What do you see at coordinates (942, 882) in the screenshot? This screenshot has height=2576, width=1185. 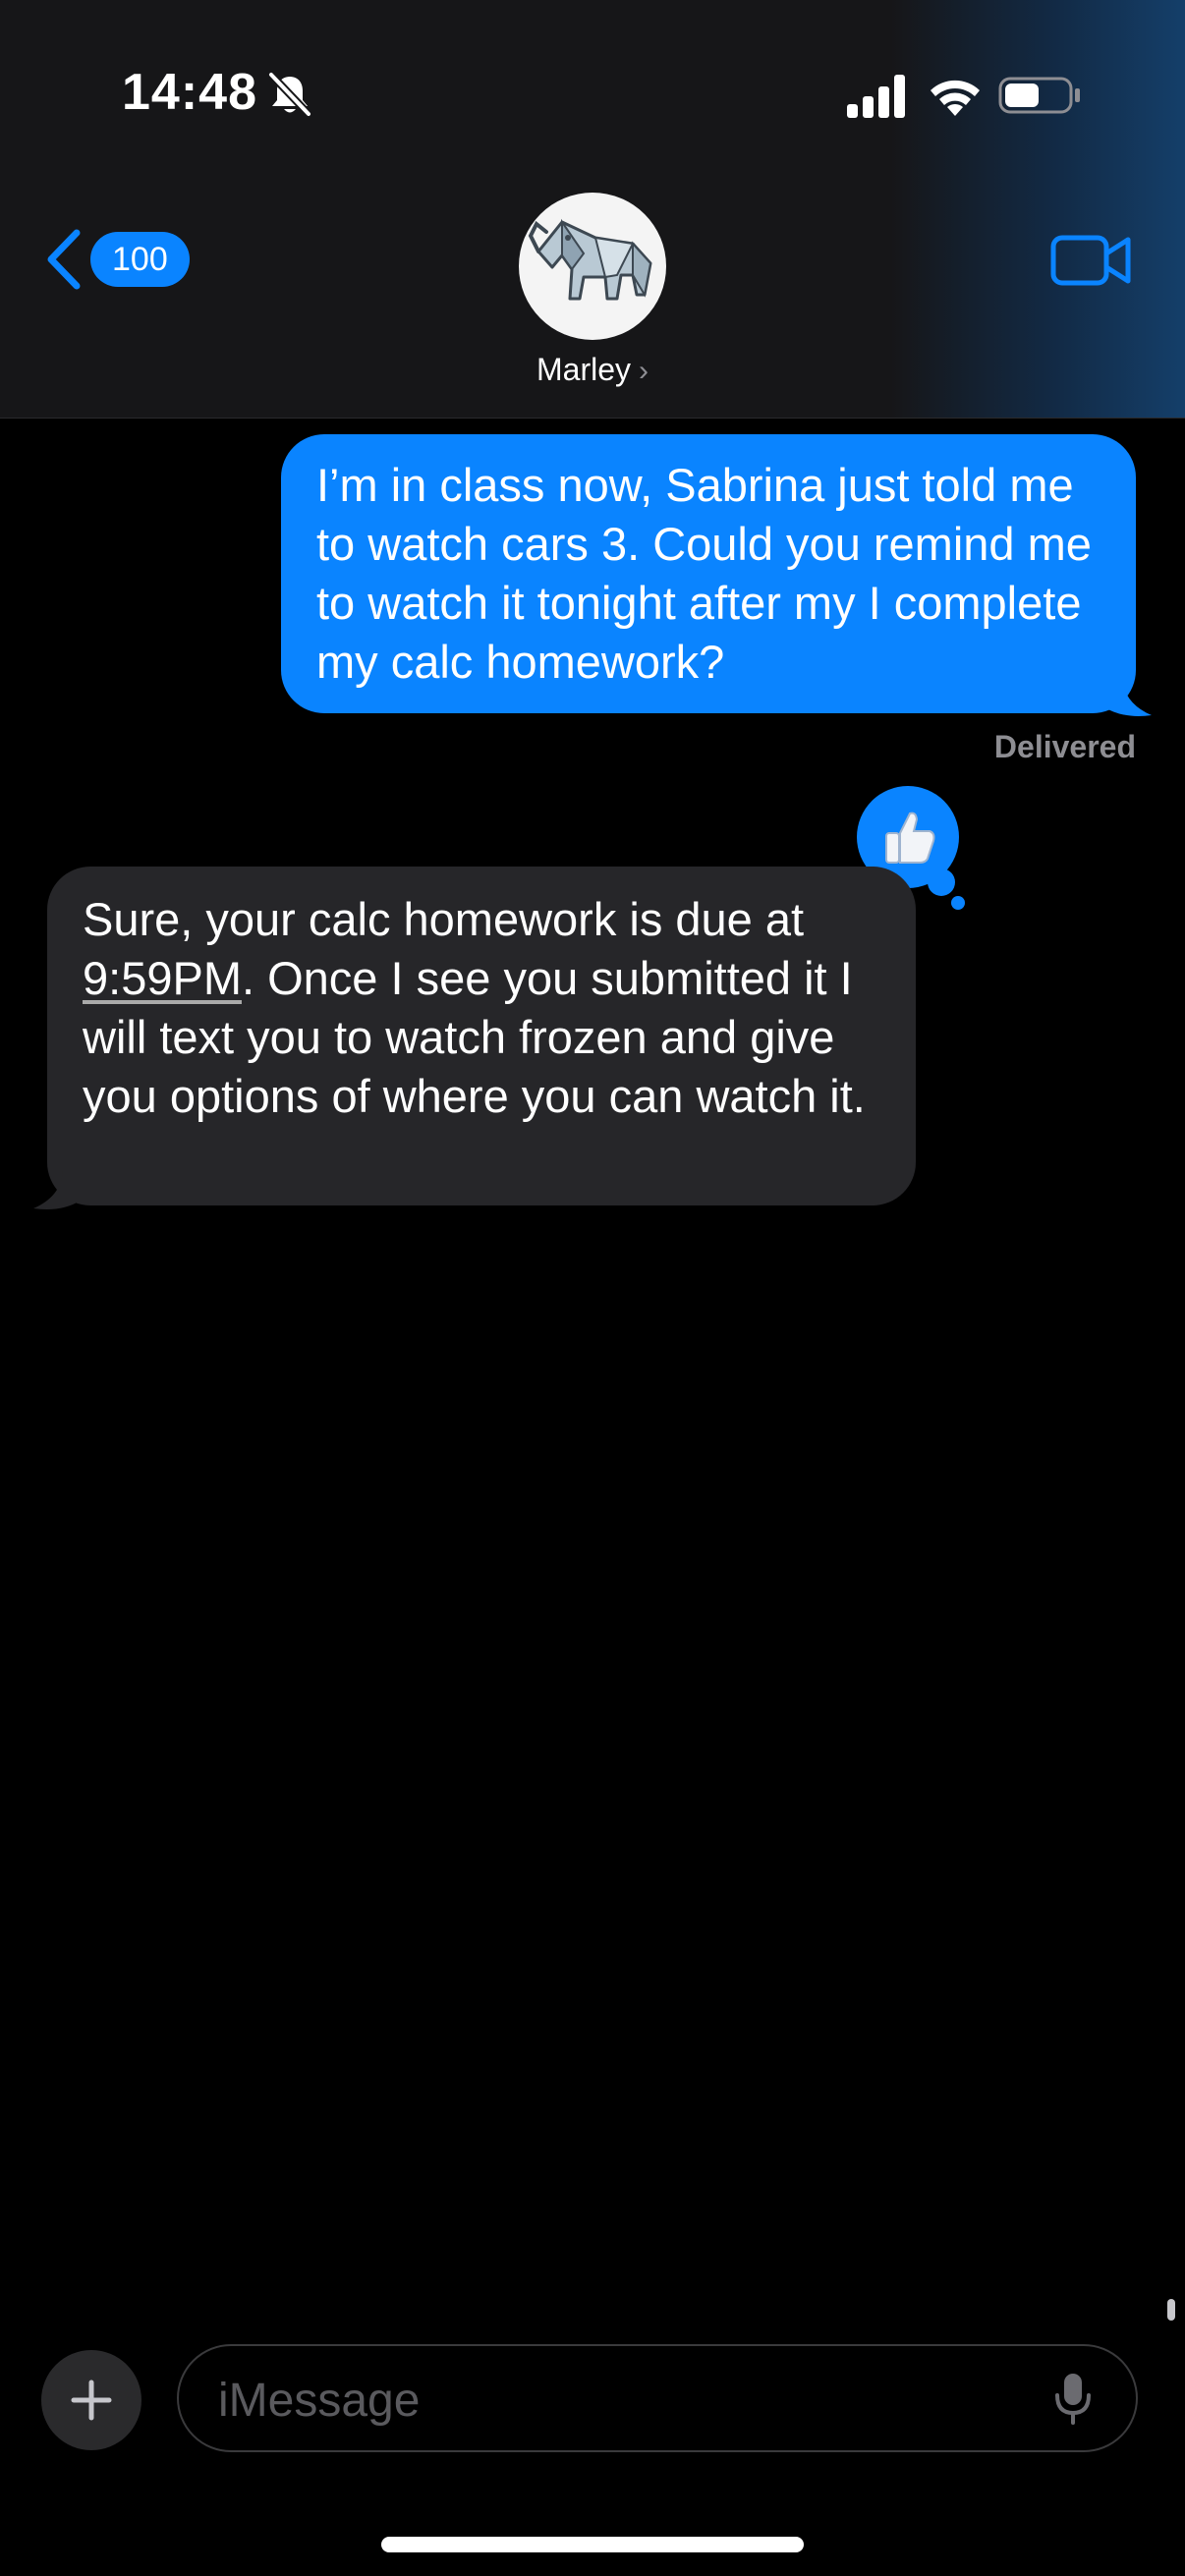 I see `tapback-bubble-dot` at bounding box center [942, 882].